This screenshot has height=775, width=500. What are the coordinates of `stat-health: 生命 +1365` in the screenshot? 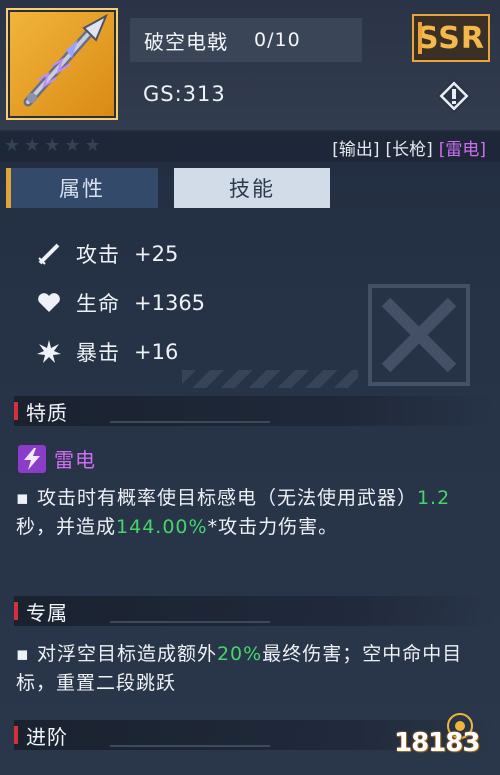 It's located at (120, 303).